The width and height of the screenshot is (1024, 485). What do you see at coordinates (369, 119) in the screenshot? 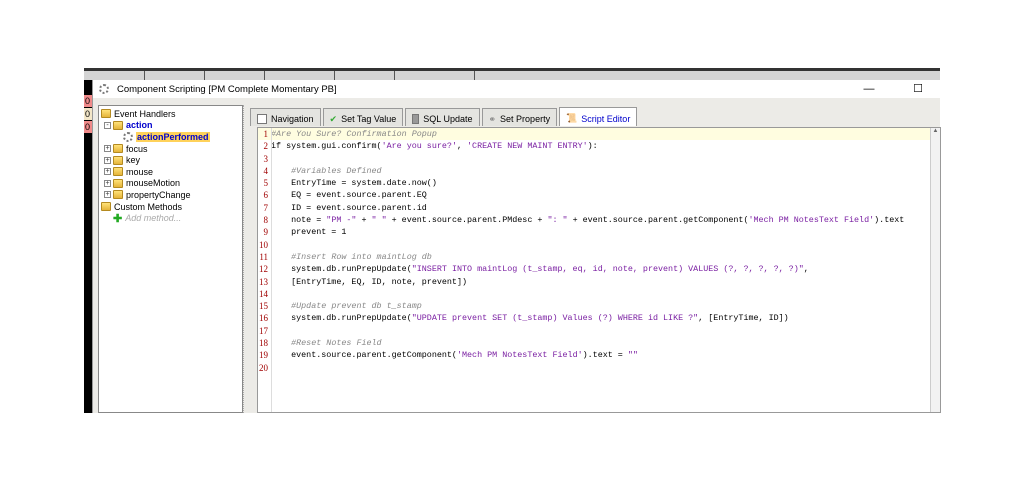
I see `tab-label: Set Tag Value` at bounding box center [369, 119].